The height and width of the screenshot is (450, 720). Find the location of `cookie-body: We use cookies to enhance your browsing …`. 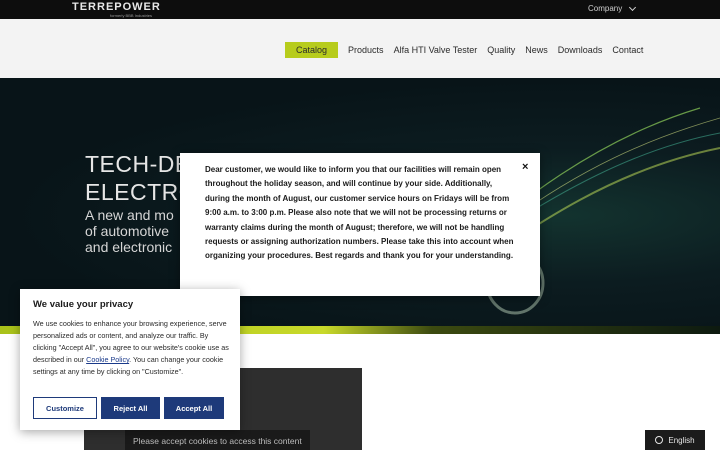

cookie-body: We use cookies to enhance your browsing … is located at coordinates (131, 347).